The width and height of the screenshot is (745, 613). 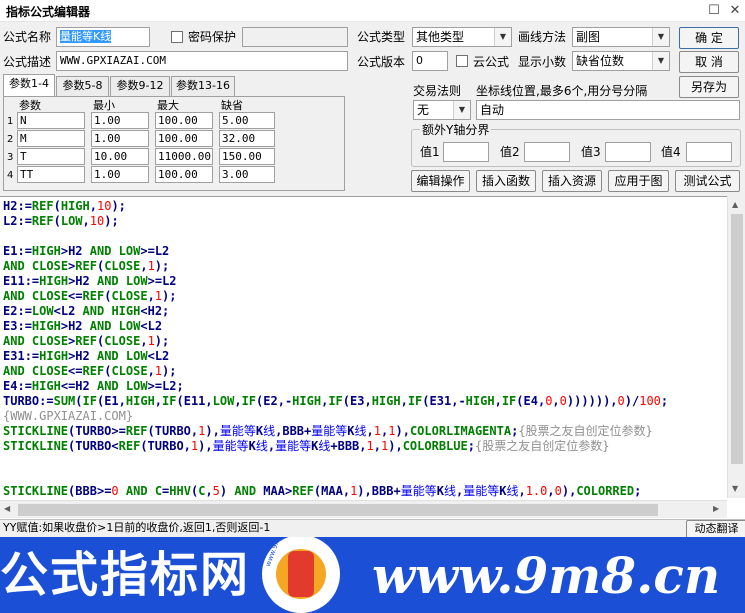 What do you see at coordinates (247, 138) in the screenshot?
I see `param-default-input: 32.00` at bounding box center [247, 138].